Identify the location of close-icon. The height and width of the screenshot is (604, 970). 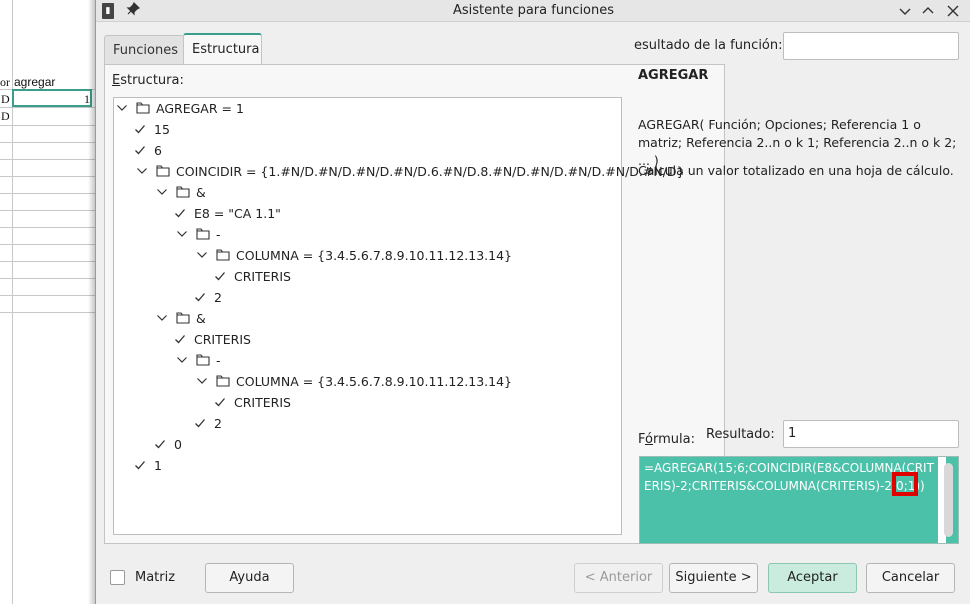
(953, 11).